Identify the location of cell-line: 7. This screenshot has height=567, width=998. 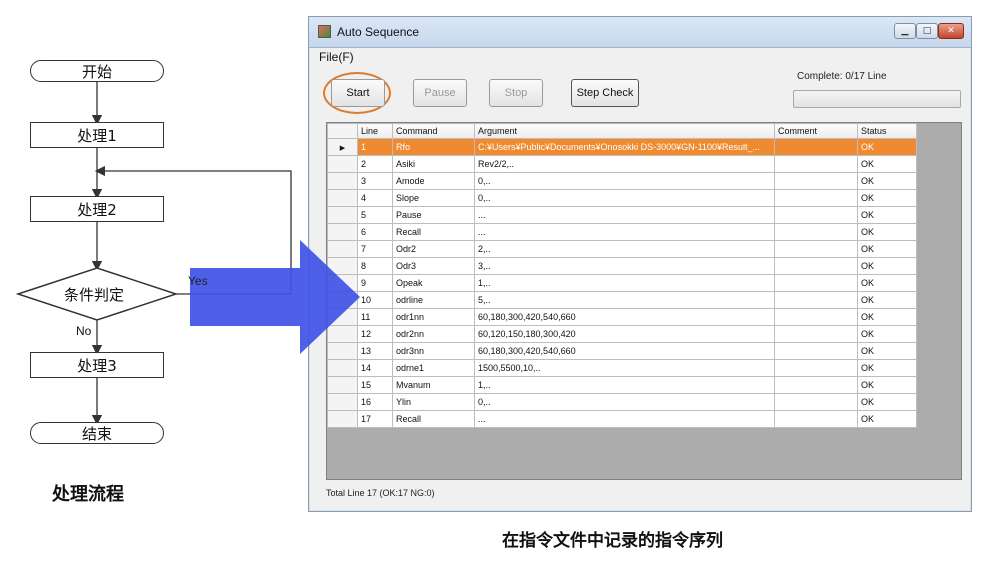
(375, 249).